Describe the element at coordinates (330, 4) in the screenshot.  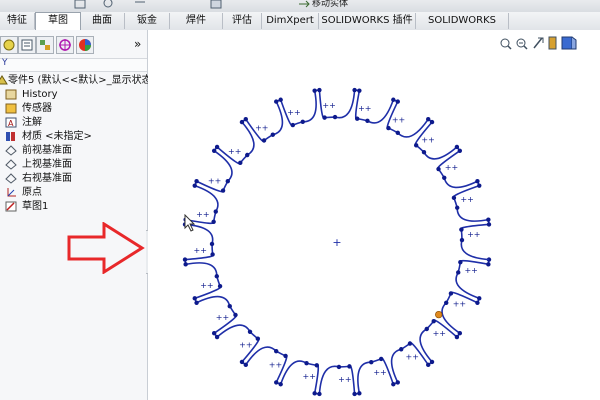
I see `move-entities-button: 移动实体` at that location.